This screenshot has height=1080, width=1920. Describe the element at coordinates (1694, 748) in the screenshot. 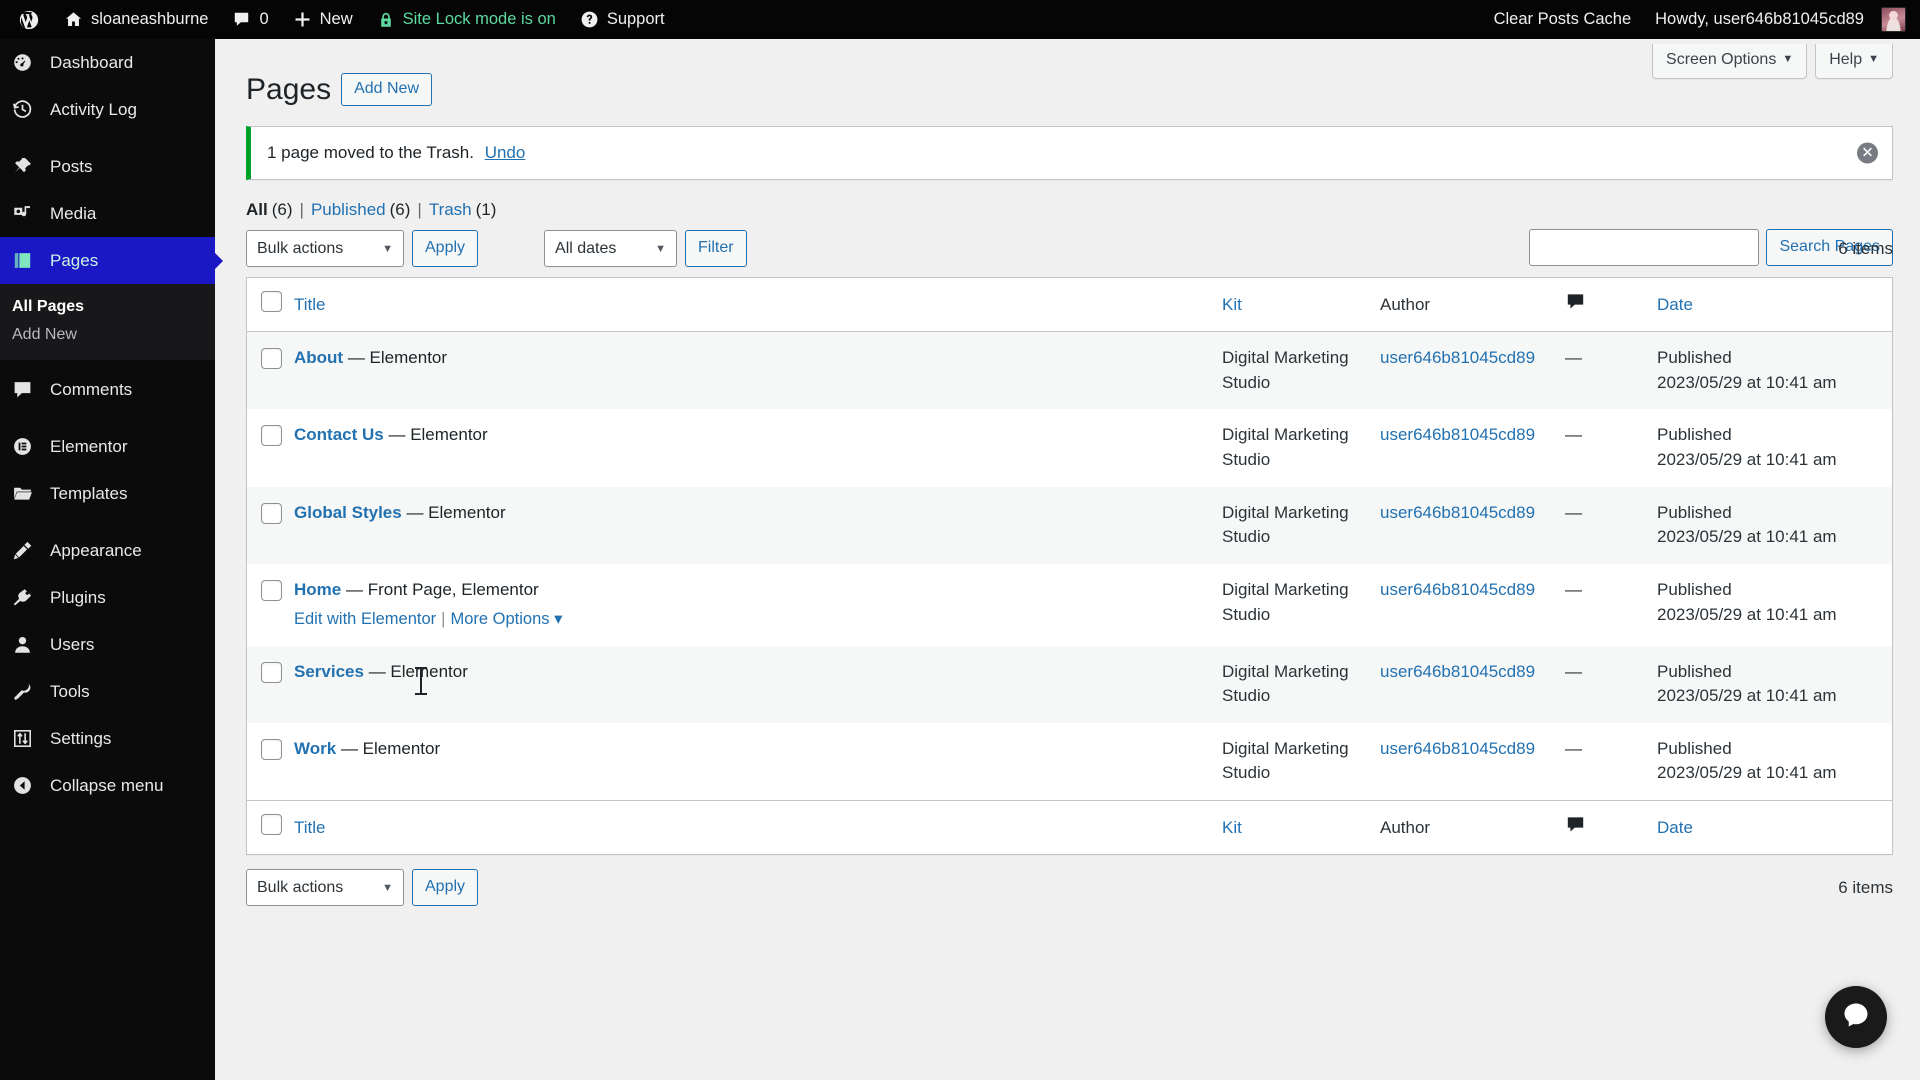

I see `date-status: Published` at that location.